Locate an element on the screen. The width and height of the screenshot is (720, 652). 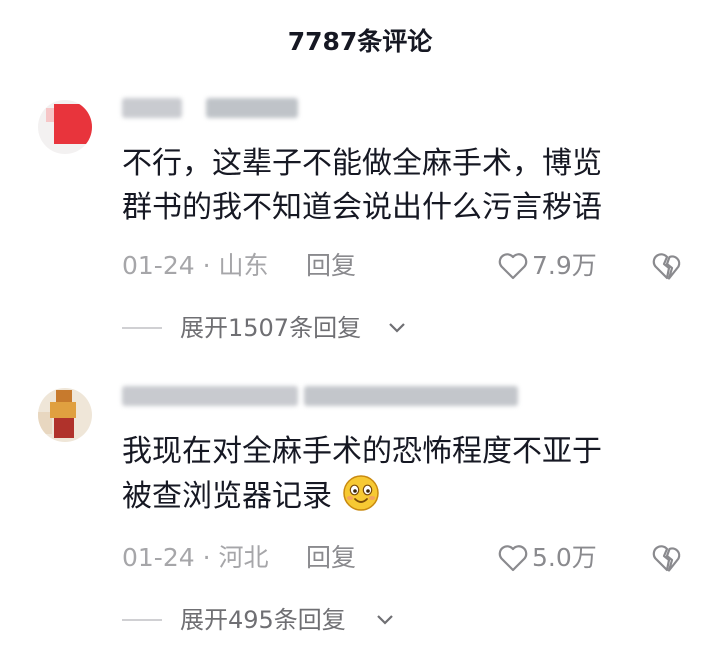
expand-replies-button: 展开495条回复 is located at coordinates (322, 620).